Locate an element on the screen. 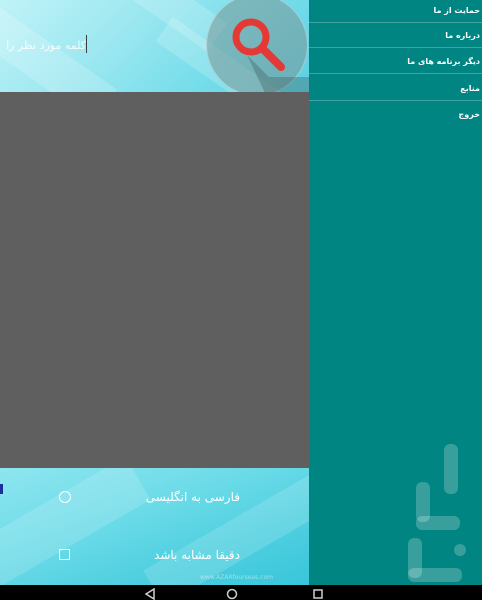 Image resolution: width=482 pixels, height=600 pixels. drawer-item-exit: خروج is located at coordinates (469, 114).